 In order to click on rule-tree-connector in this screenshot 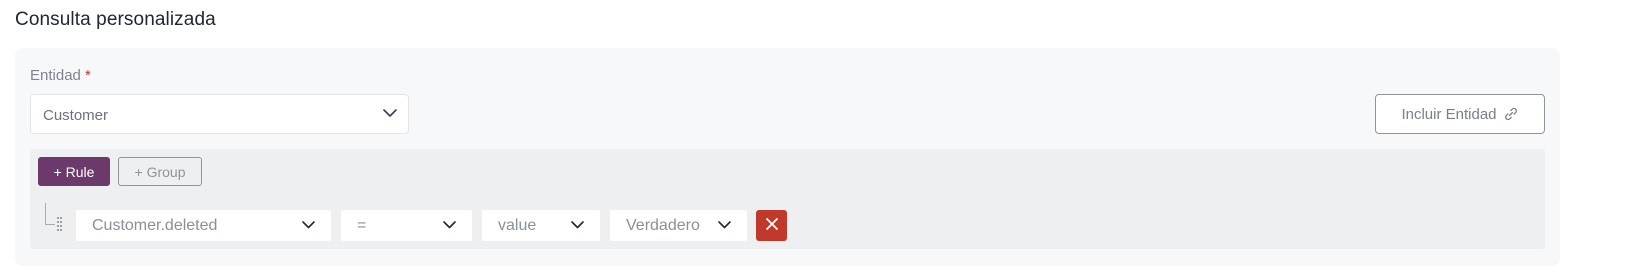, I will do `click(50, 214)`.